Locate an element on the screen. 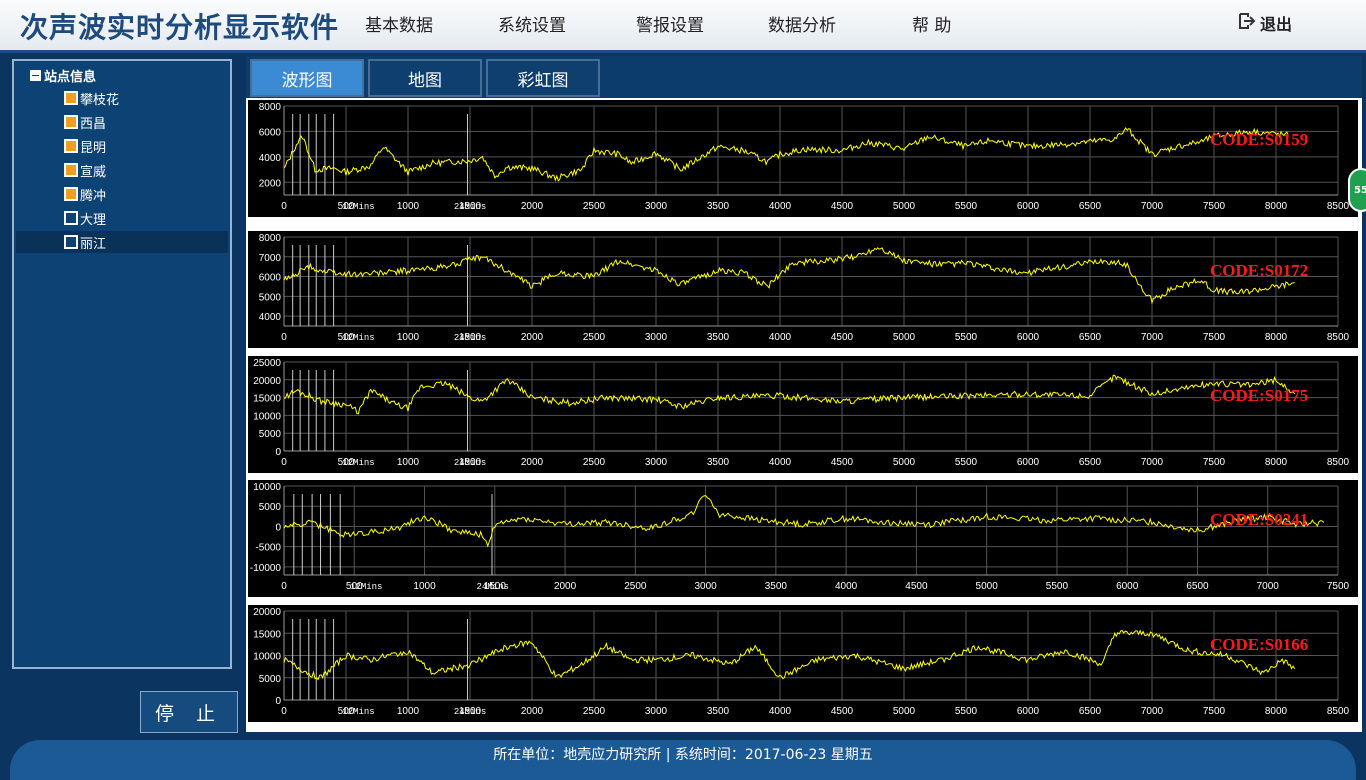 The width and height of the screenshot is (1366, 780). collapse-icon is located at coordinates (35, 75).